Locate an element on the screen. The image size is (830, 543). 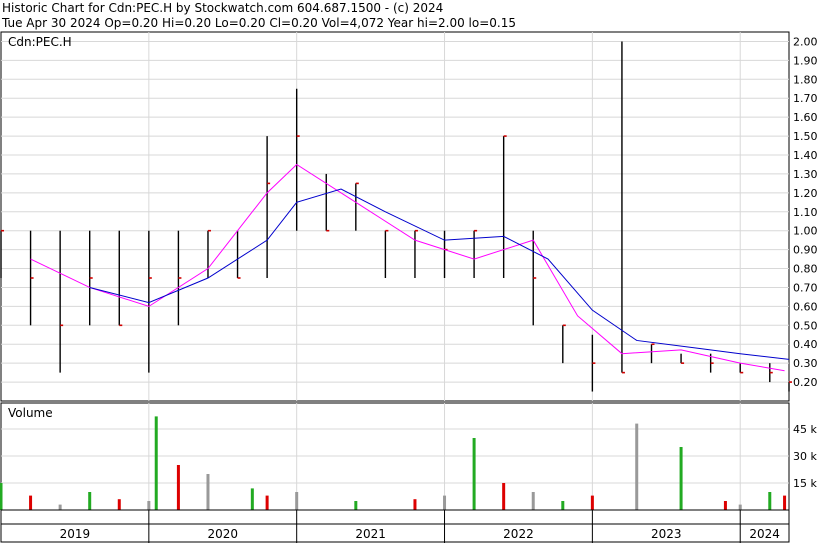
x-axis-year-label: 2023 is located at coordinates (666, 534).